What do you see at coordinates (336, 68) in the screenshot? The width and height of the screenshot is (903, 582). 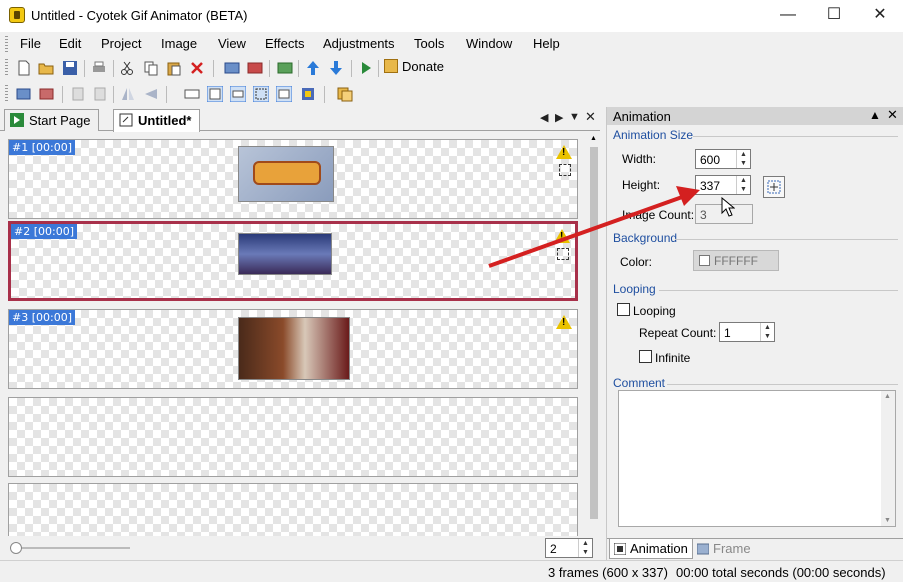 I see `move-down-icon` at bounding box center [336, 68].